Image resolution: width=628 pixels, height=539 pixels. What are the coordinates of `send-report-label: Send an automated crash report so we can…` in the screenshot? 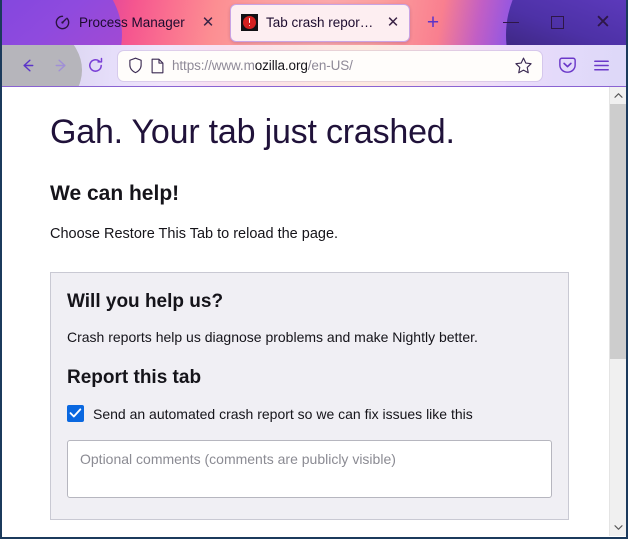 It's located at (283, 413).